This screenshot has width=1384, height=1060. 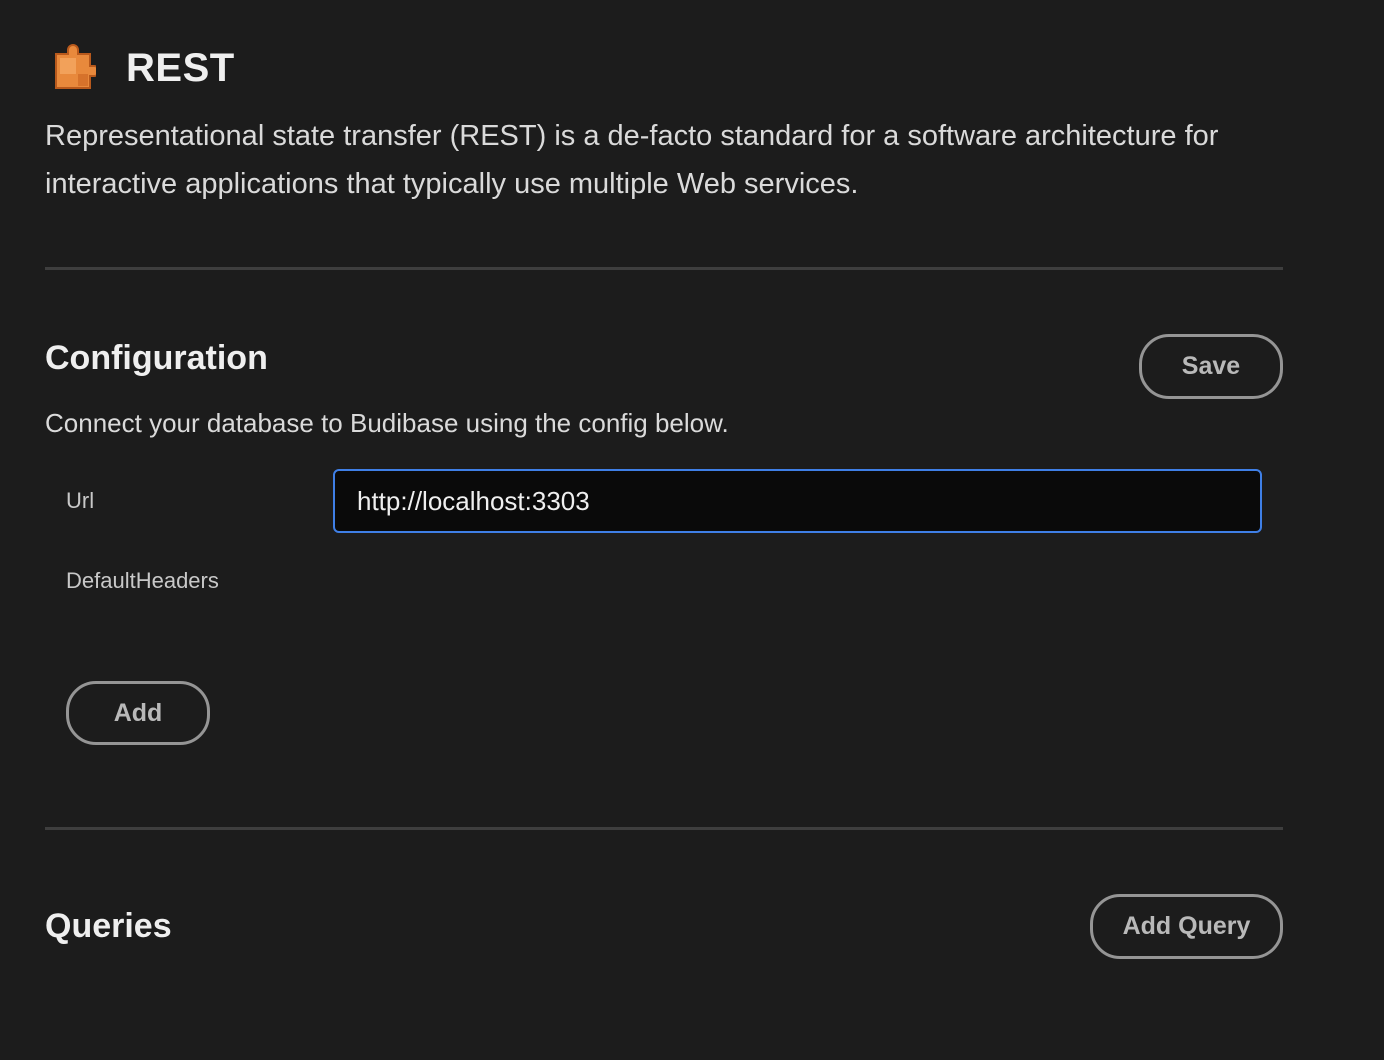 What do you see at coordinates (80, 500) in the screenshot?
I see `url-label: Url` at bounding box center [80, 500].